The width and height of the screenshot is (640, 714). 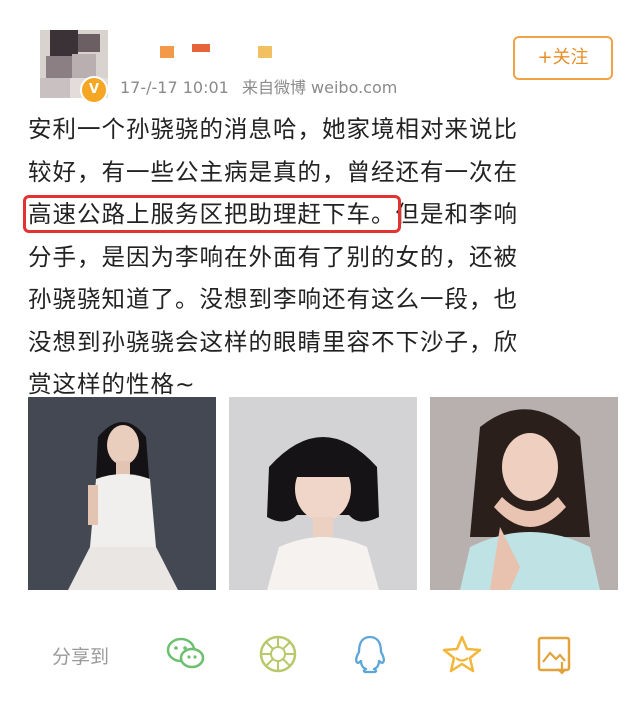 I want to click on post-meta: 17-/-17 10:01 来自微博 weibo.com, so click(x=262, y=86).